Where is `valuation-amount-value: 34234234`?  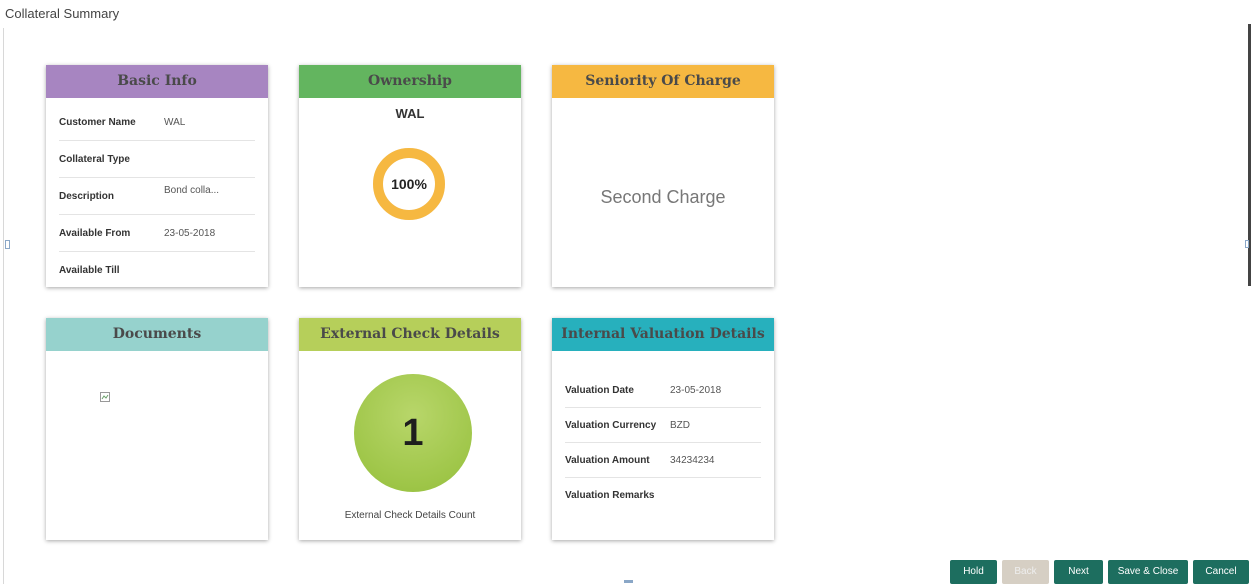 valuation-amount-value: 34234234 is located at coordinates (692, 460).